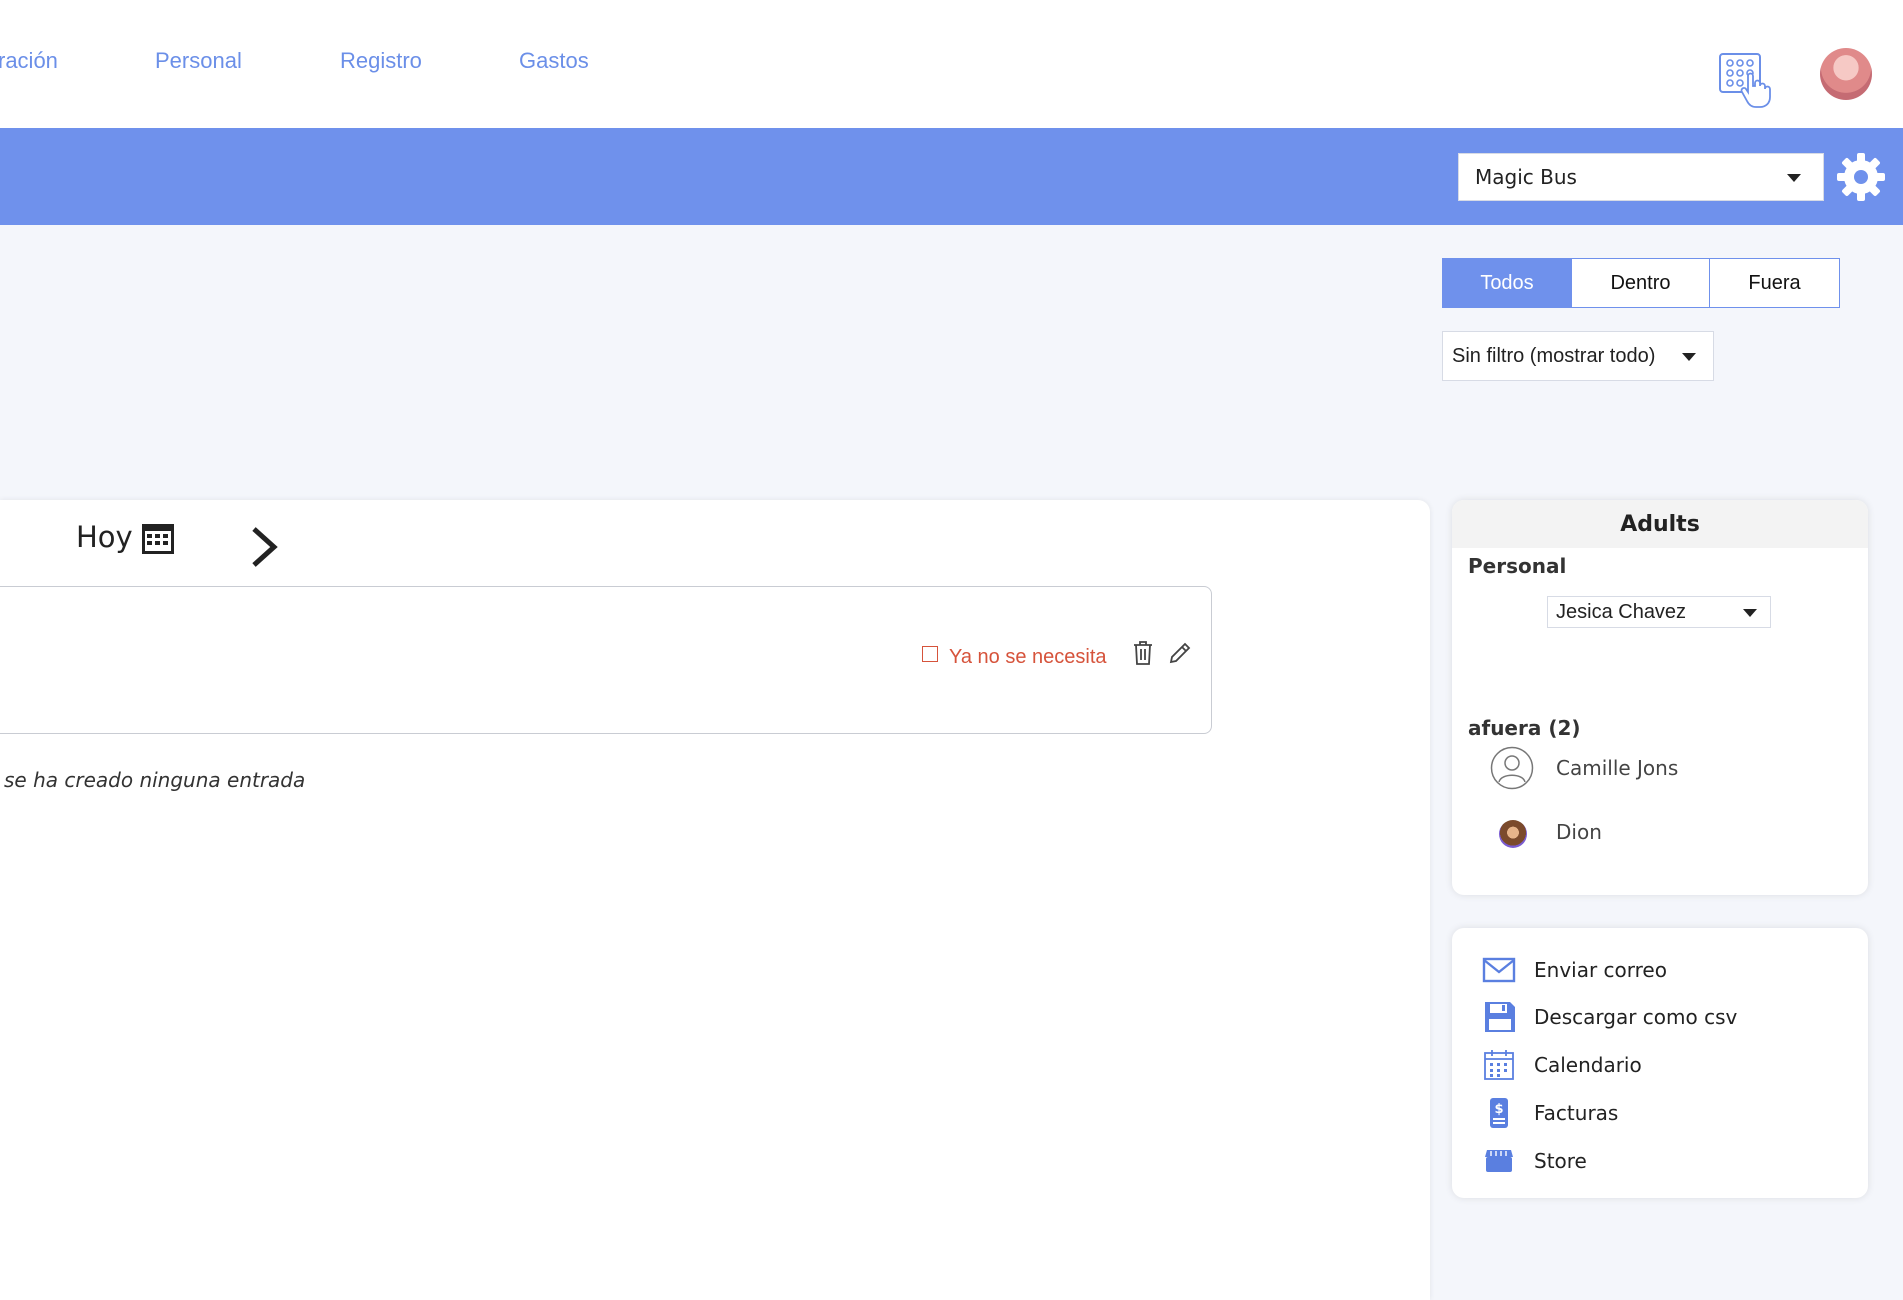 This screenshot has width=1903, height=1300. I want to click on personal-label: Personal, so click(1517, 566).